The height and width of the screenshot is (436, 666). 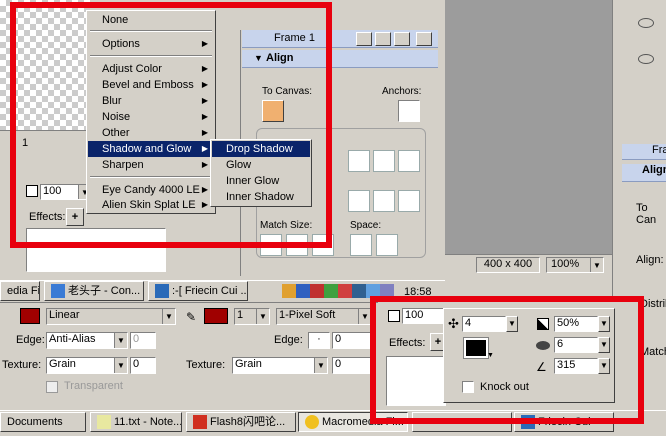 What do you see at coordinates (508, 265) in the screenshot?
I see `canvas-size-display: 400 x 400` at bounding box center [508, 265].